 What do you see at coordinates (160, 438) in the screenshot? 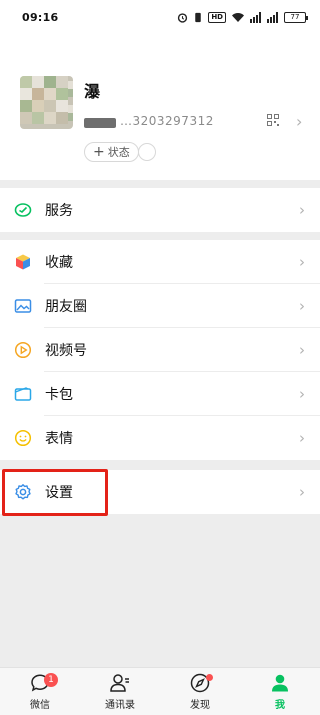
I see `menu-item-stickers: 表情 ›` at bounding box center [160, 438].